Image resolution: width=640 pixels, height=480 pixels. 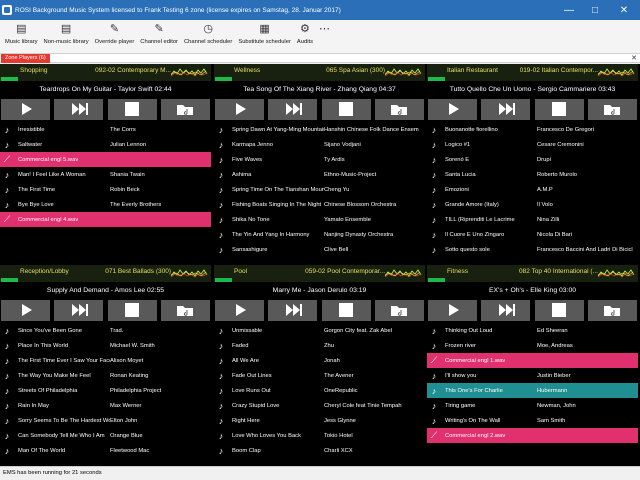 I want to click on track-row: ♪ Tiring game Newman, John, so click(x=532, y=405).